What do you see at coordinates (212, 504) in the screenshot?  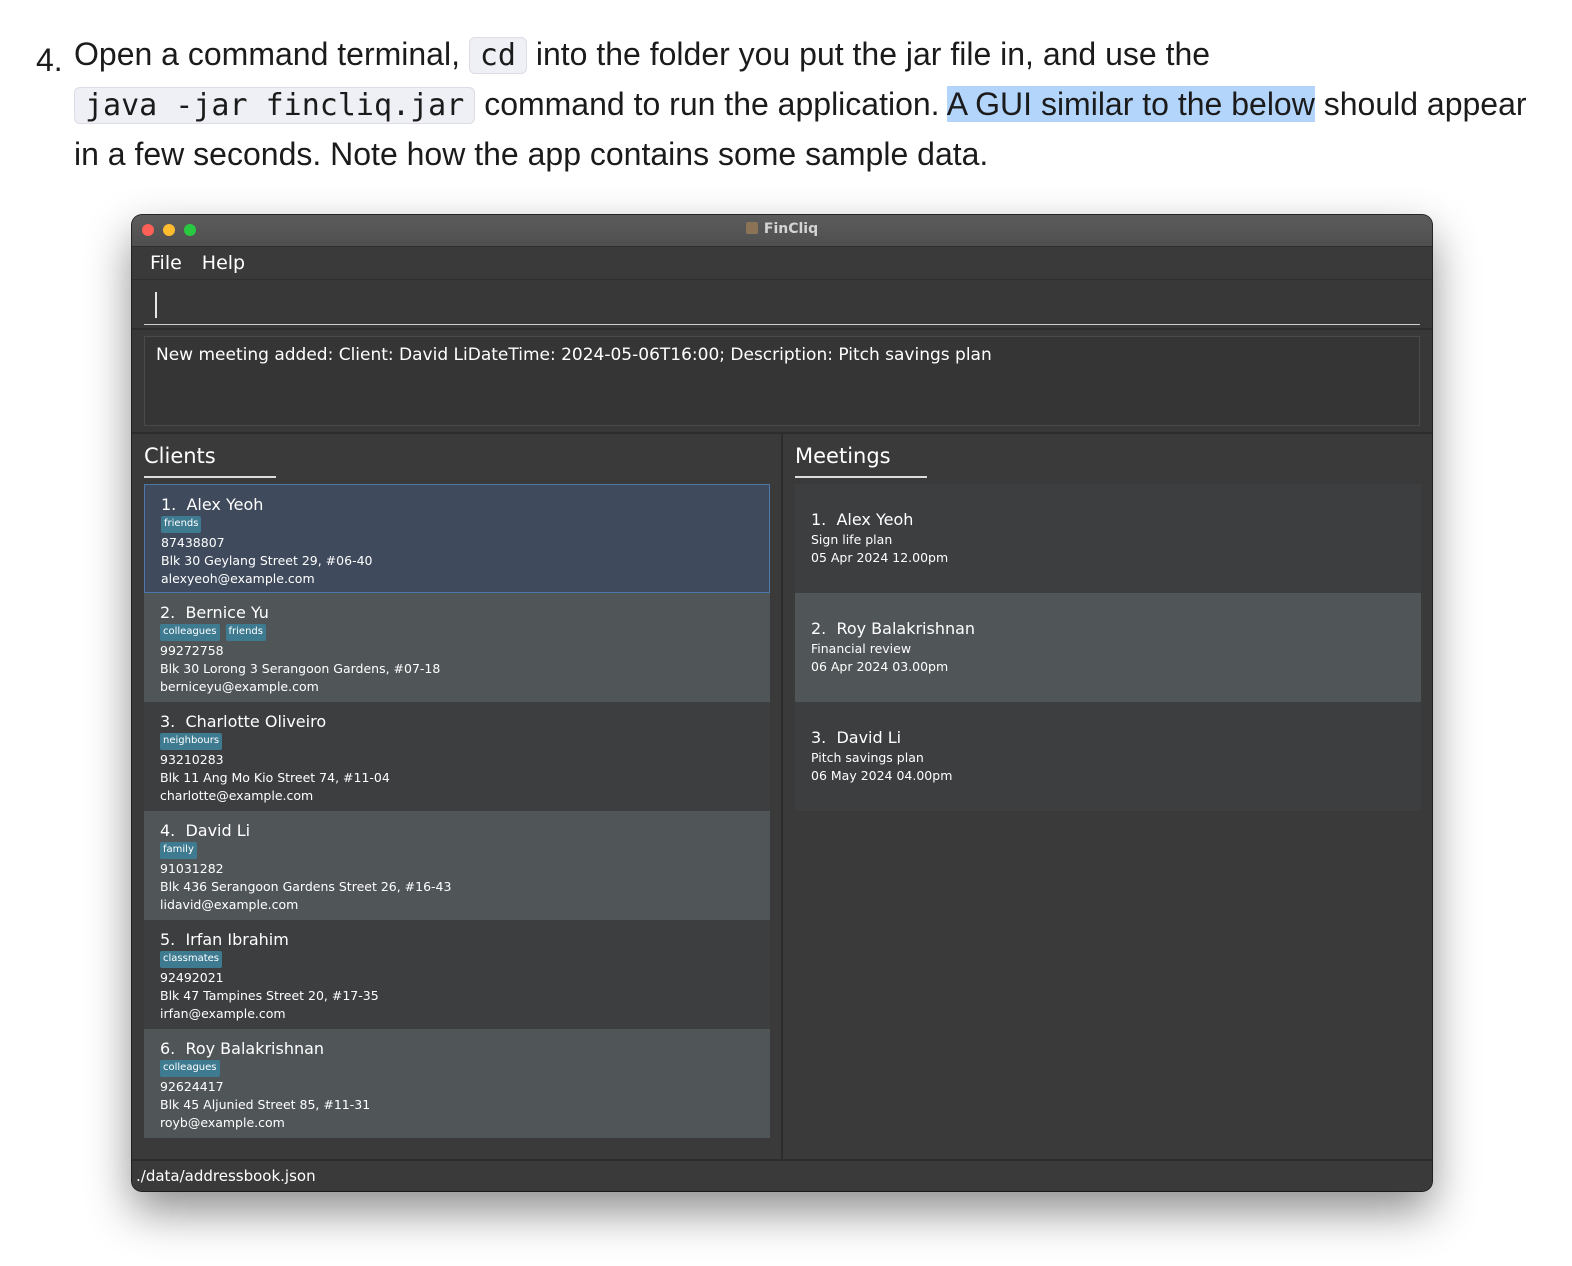 I see `client-name: 1. Alex Yeoh` at bounding box center [212, 504].